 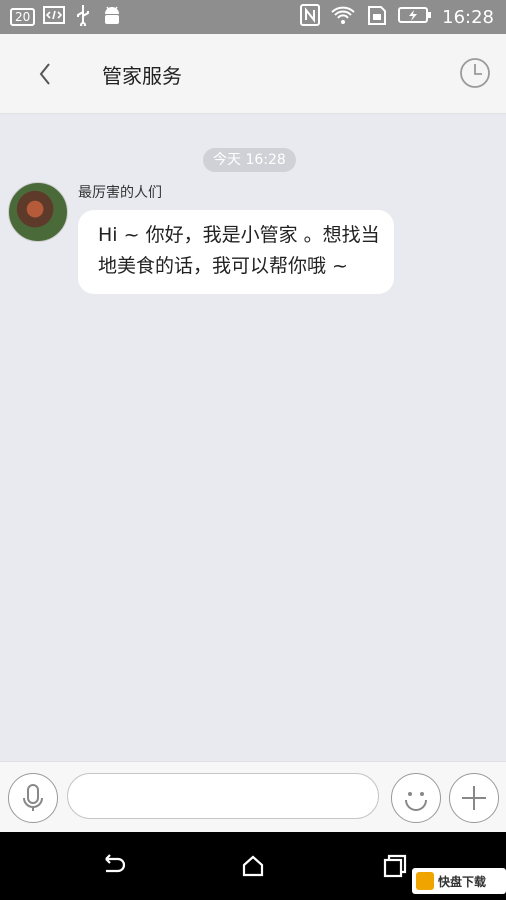 I want to click on plus-icon, so click(x=474, y=798).